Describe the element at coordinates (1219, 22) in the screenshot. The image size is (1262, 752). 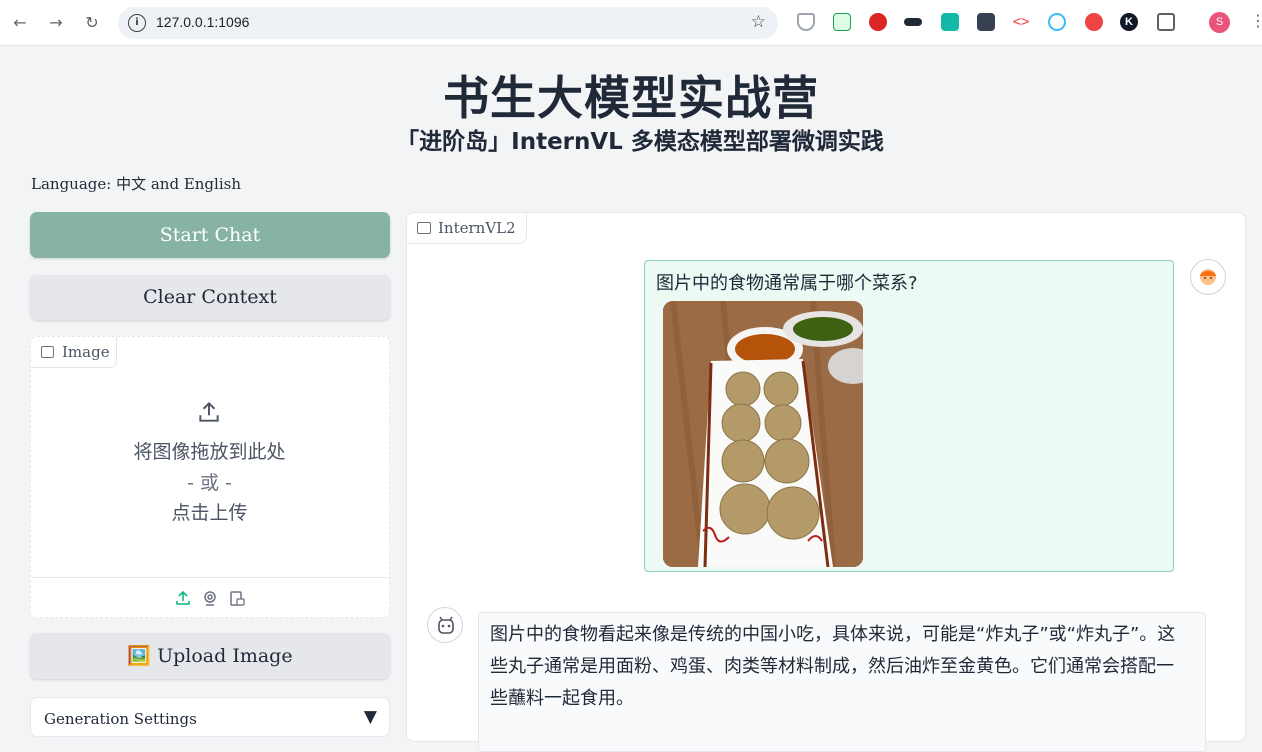
I see `profile-avatar: S` at that location.